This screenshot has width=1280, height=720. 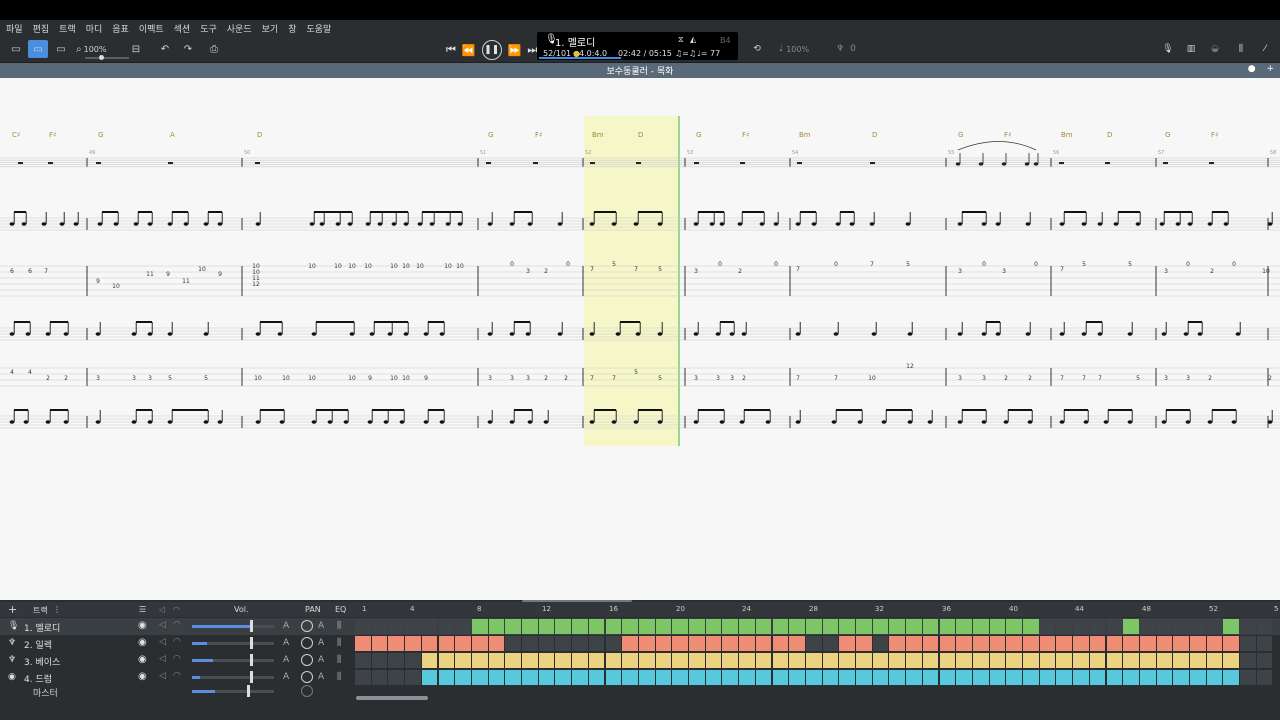 I want to click on print-icon: ⎙, so click(x=214, y=49).